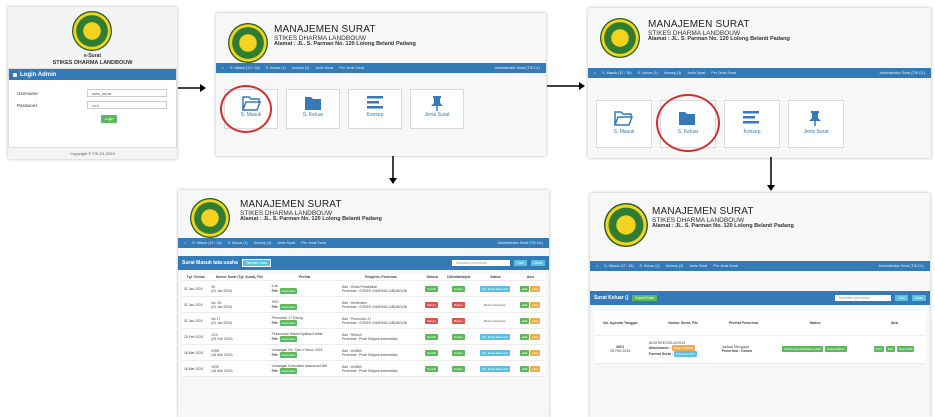 The image size is (935, 417). I want to click on print-button: Print, so click(878, 349).